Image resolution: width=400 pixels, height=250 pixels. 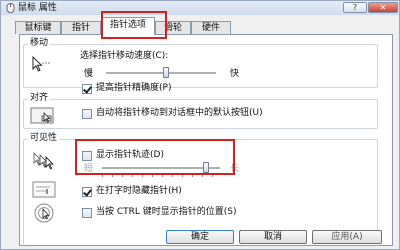 What do you see at coordinates (124, 56) in the screenshot?
I see `speed-label: 选择指针移动速度(C):` at bounding box center [124, 56].